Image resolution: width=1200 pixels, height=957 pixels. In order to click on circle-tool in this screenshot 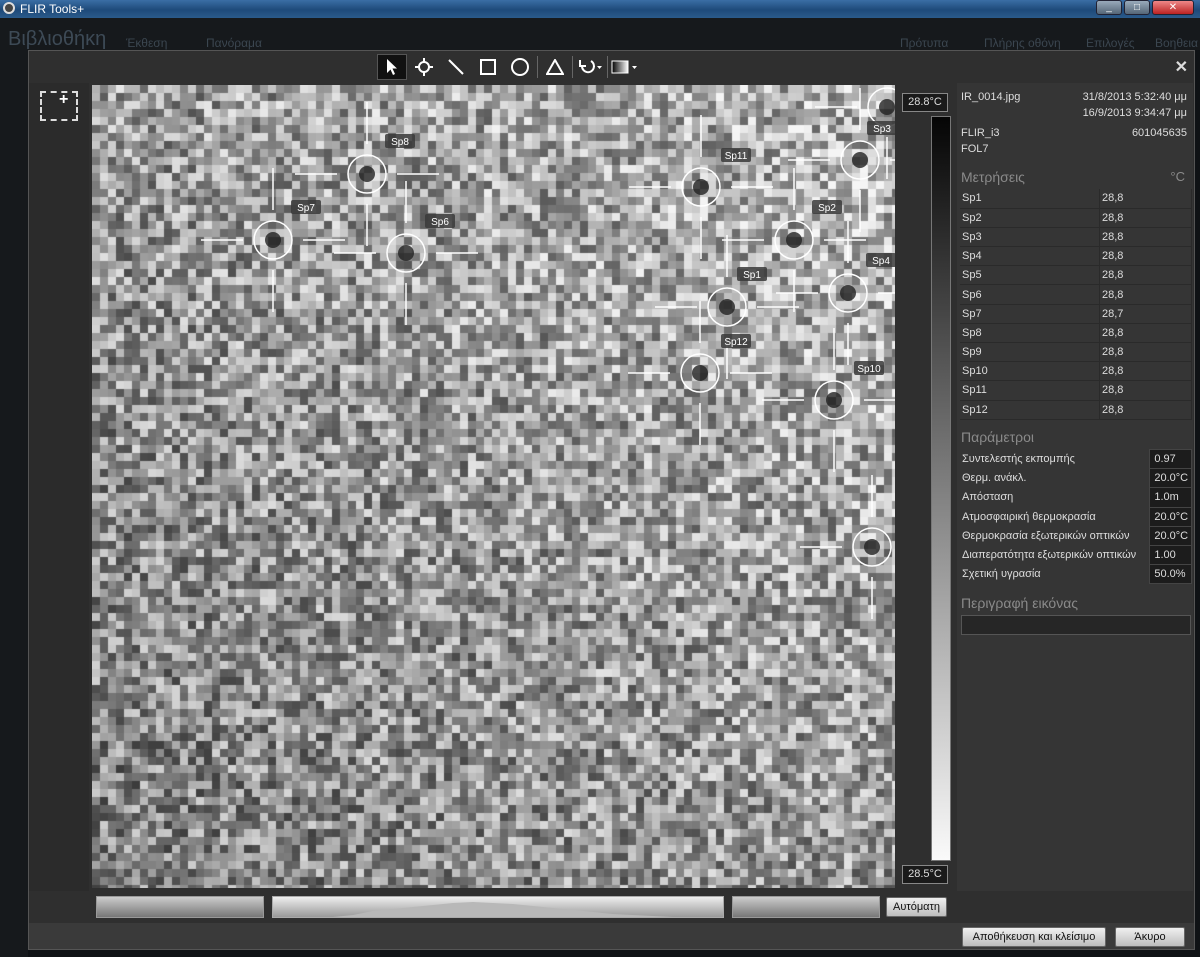, I will do `click(520, 67)`.